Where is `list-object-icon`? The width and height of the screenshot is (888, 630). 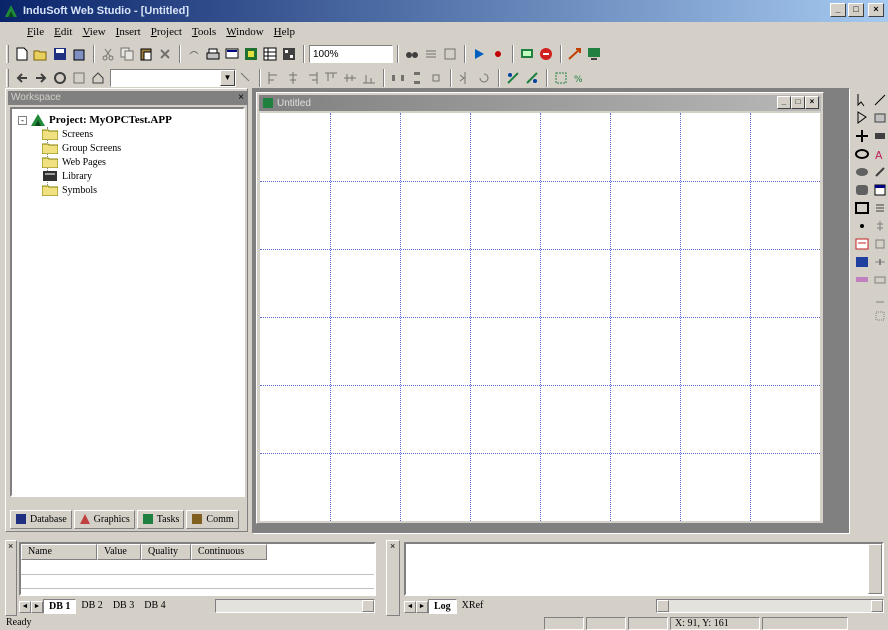 list-object-icon is located at coordinates (880, 208).